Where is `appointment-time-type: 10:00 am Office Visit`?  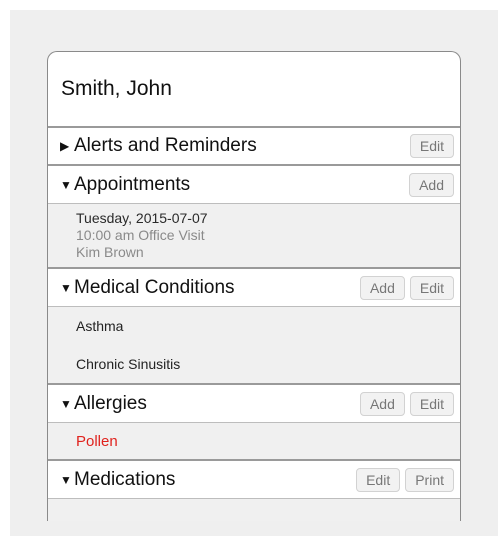 appointment-time-type: 10:00 am Office Visit is located at coordinates (140, 235).